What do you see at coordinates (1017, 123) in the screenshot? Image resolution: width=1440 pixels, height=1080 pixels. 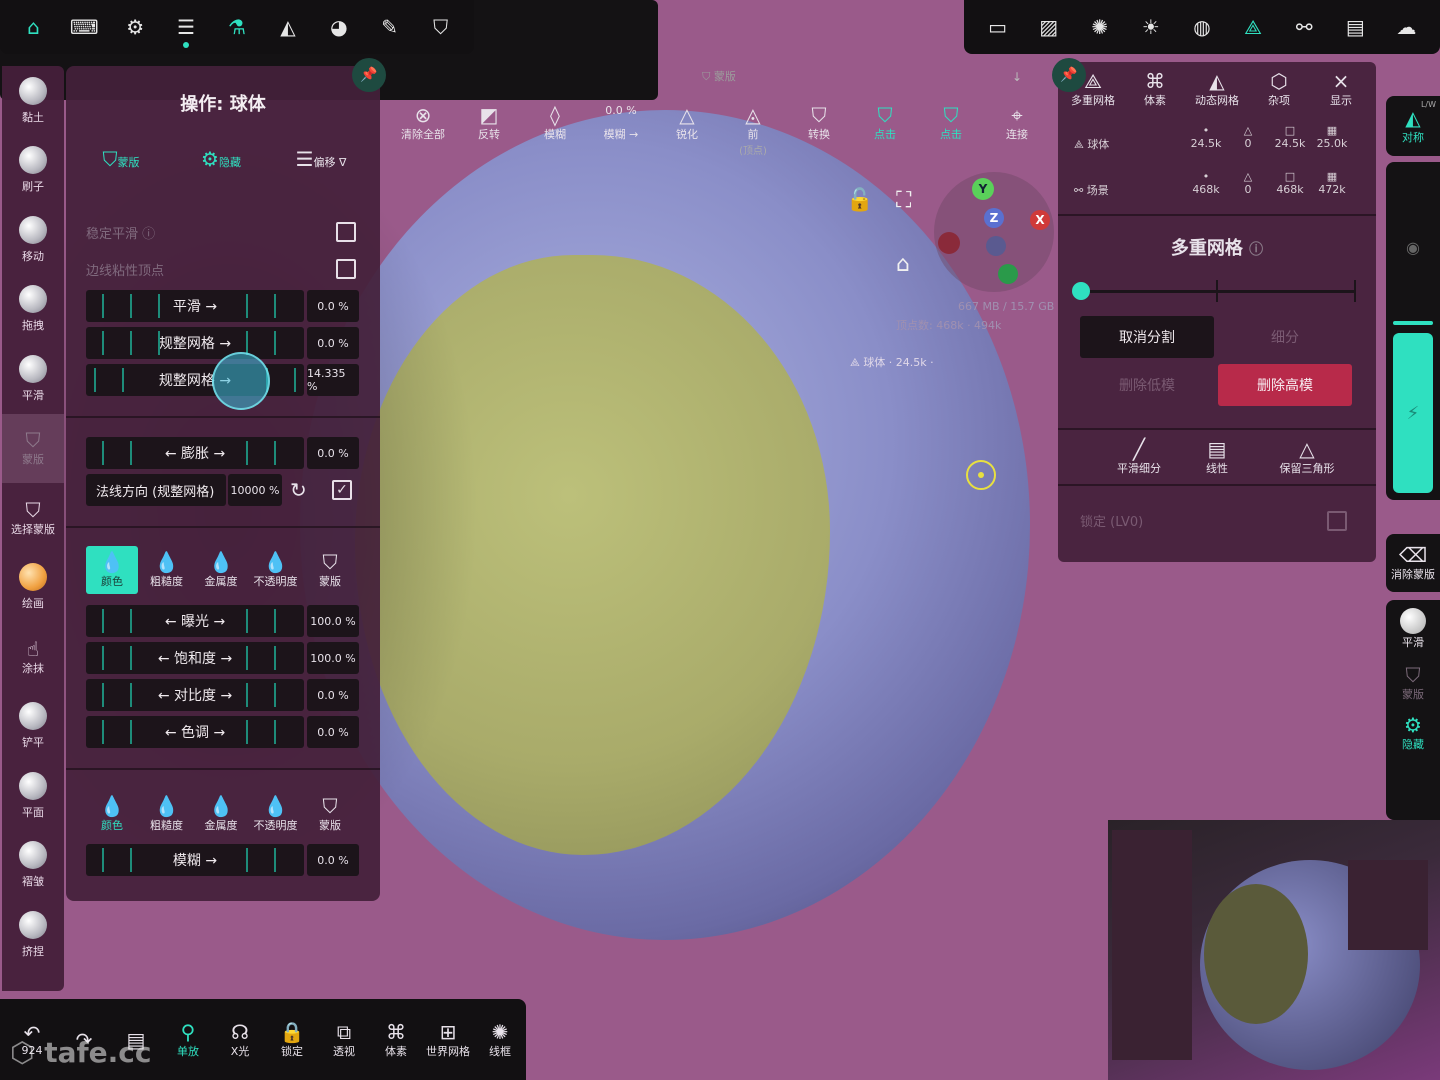 I see `connect-button: ⌖ 连接` at bounding box center [1017, 123].